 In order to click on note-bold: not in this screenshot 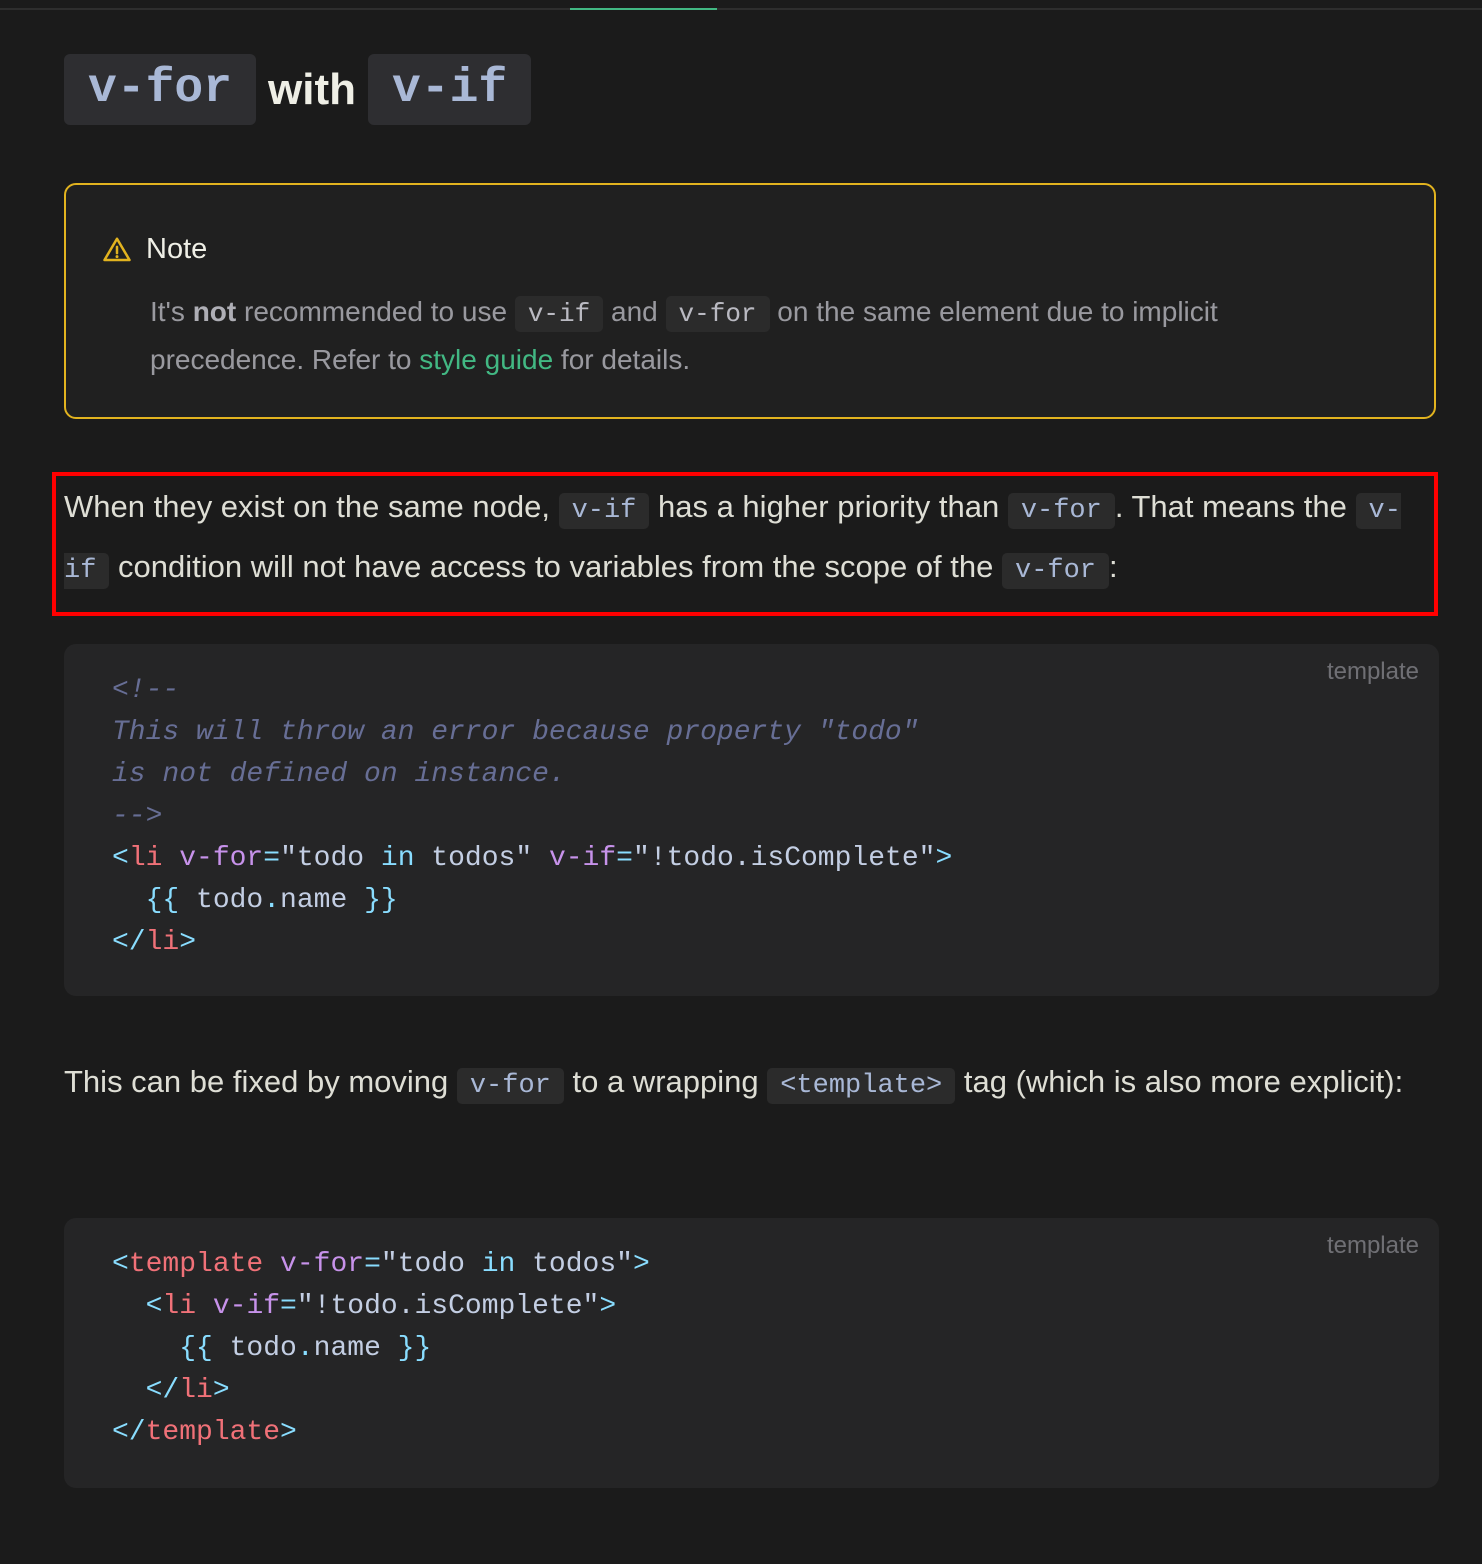, I will do `click(214, 311)`.